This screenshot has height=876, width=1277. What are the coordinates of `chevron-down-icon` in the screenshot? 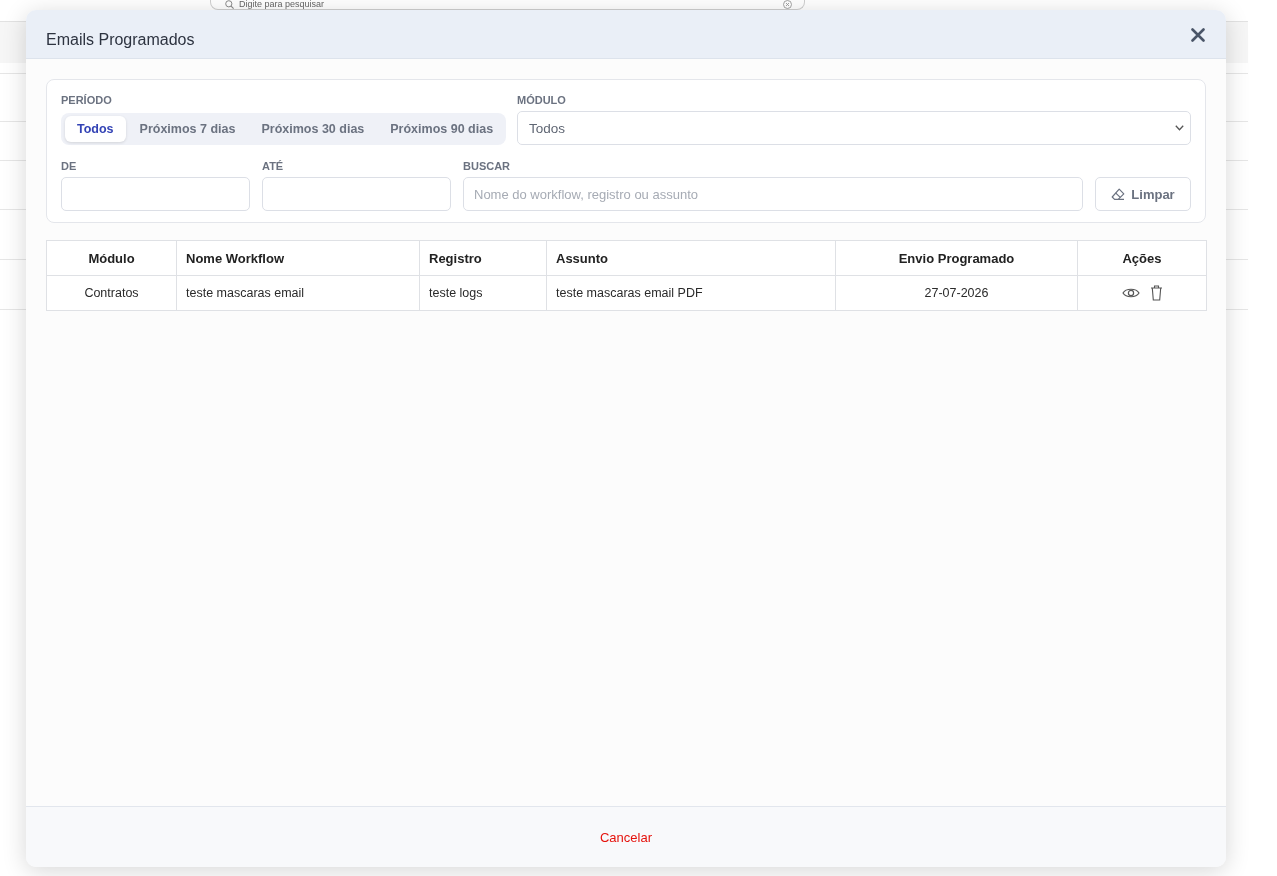 It's located at (1179, 128).